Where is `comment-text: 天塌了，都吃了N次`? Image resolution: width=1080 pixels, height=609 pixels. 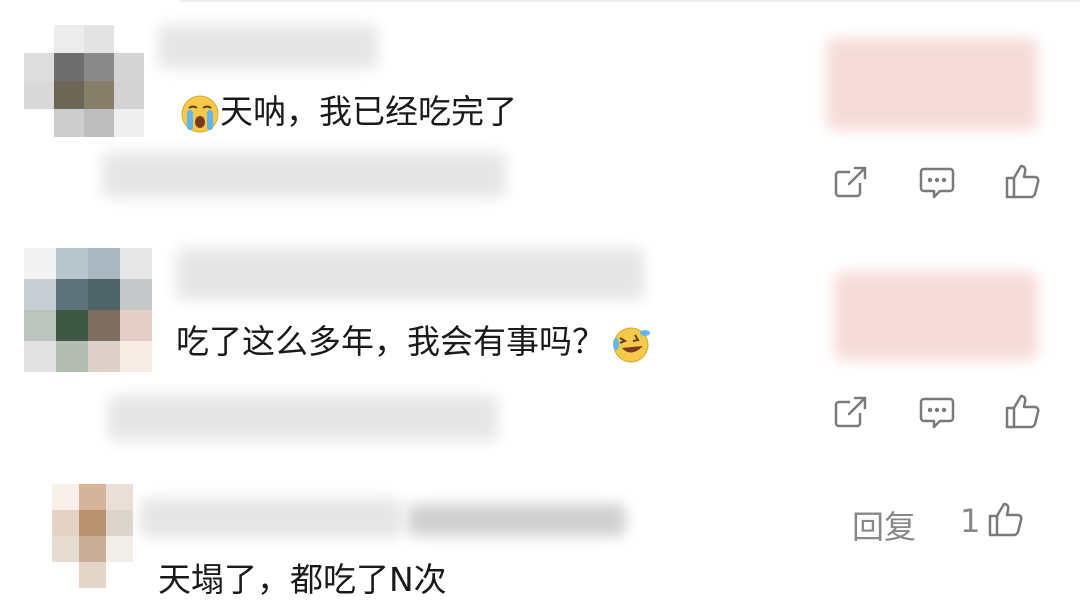
comment-text: 天塌了，都吃了N次 is located at coordinates (302, 579).